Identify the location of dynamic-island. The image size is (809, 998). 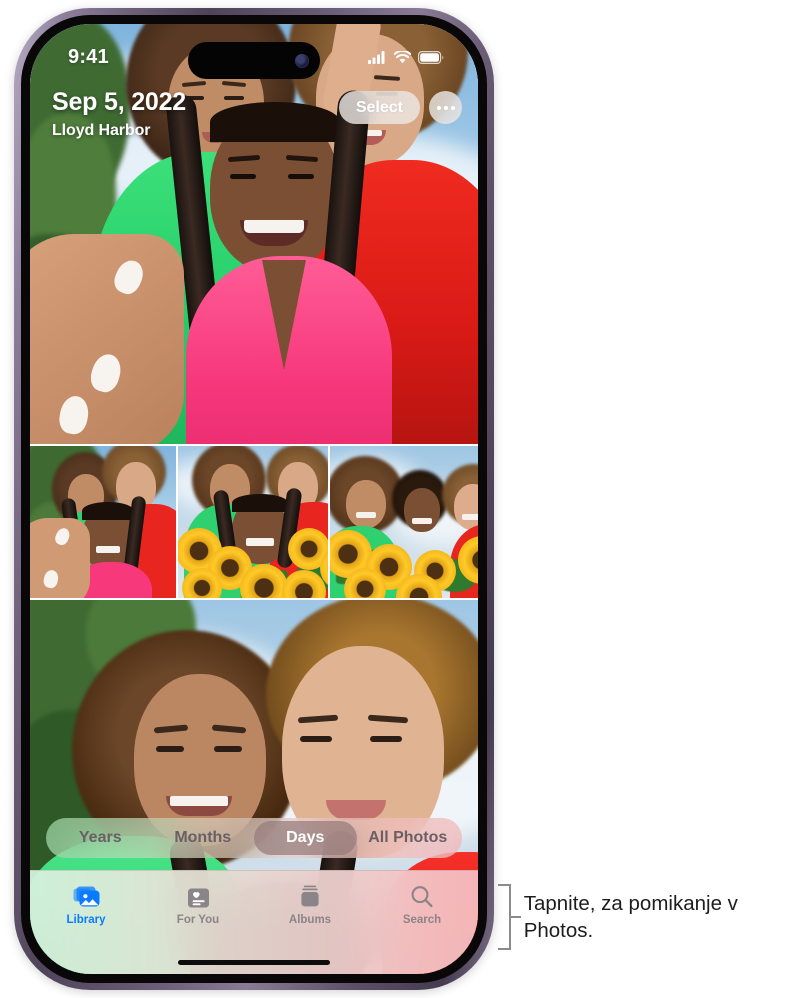
(254, 60).